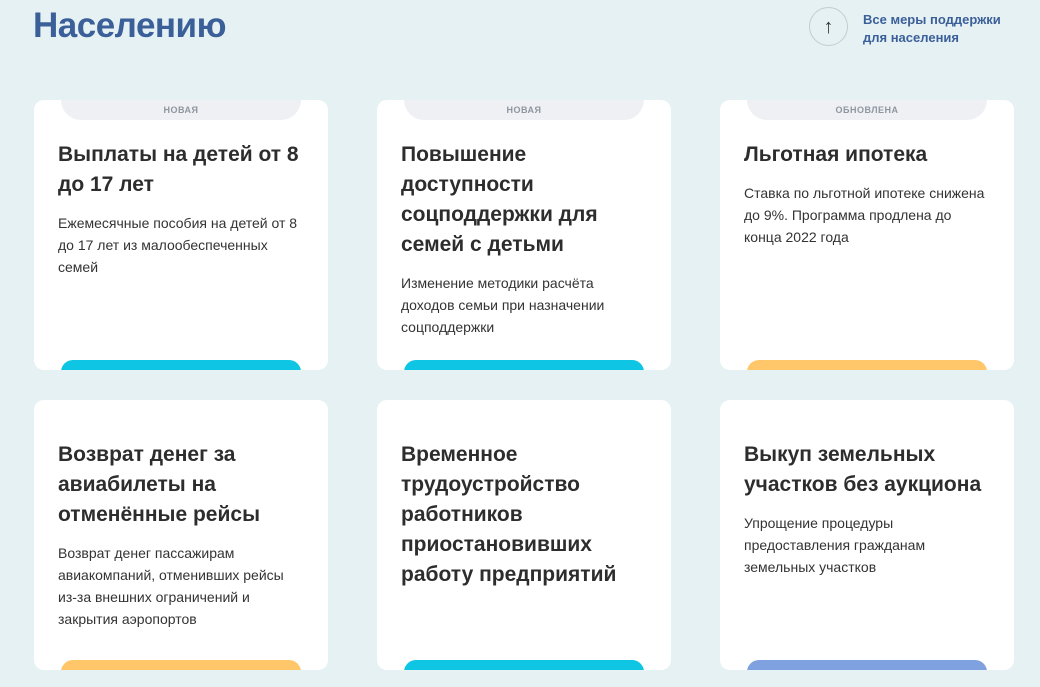 Image resolution: width=1040 pixels, height=687 pixels. Describe the element at coordinates (867, 110) in the screenshot. I see `status-badge: ОБНОВЛЕНА` at that location.